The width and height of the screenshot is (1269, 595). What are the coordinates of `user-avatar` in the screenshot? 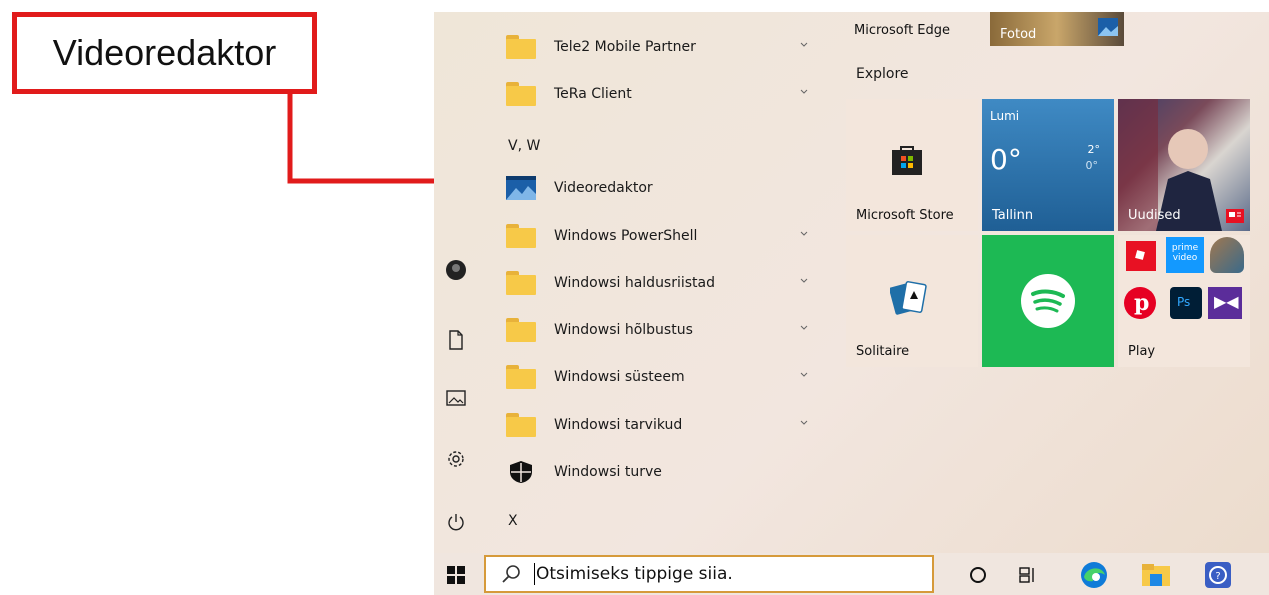 It's located at (456, 270).